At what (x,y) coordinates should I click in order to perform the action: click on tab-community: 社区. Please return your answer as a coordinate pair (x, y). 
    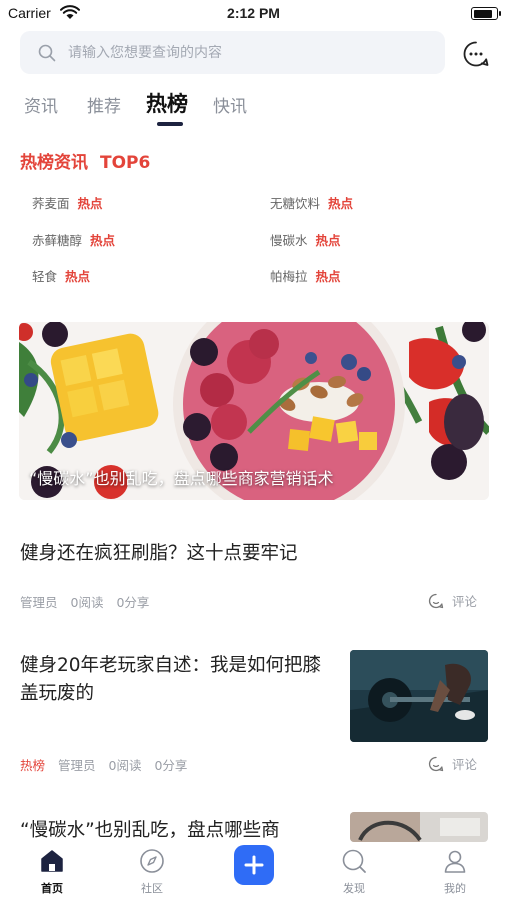
    Looking at the image, I should click on (152, 872).